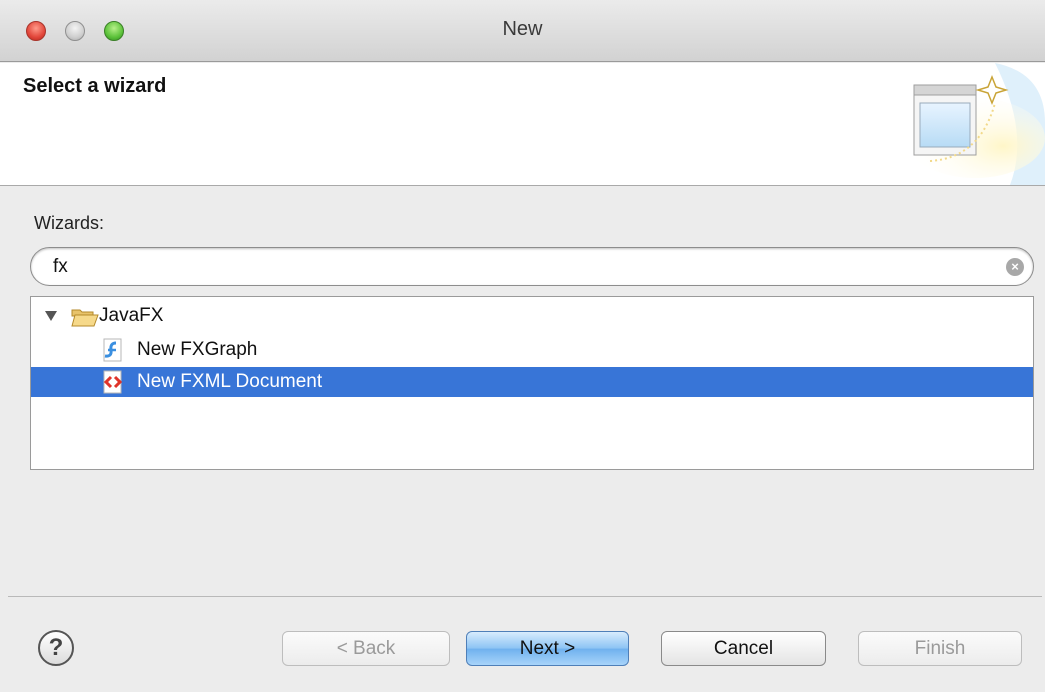 This screenshot has width=1045, height=692. Describe the element at coordinates (743, 648) in the screenshot. I see `cancel-button: Cancel` at that location.